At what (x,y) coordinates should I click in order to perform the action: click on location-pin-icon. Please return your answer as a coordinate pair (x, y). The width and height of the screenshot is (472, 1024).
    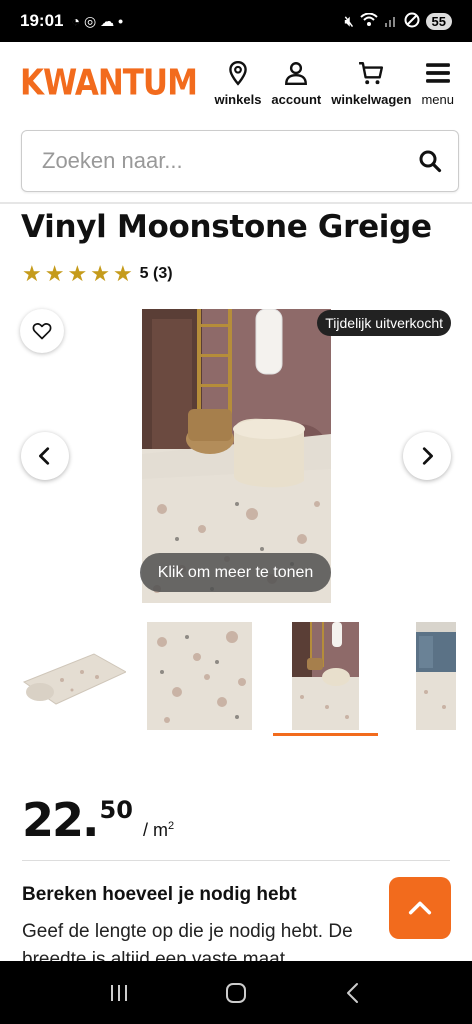
    Looking at the image, I should click on (238, 73).